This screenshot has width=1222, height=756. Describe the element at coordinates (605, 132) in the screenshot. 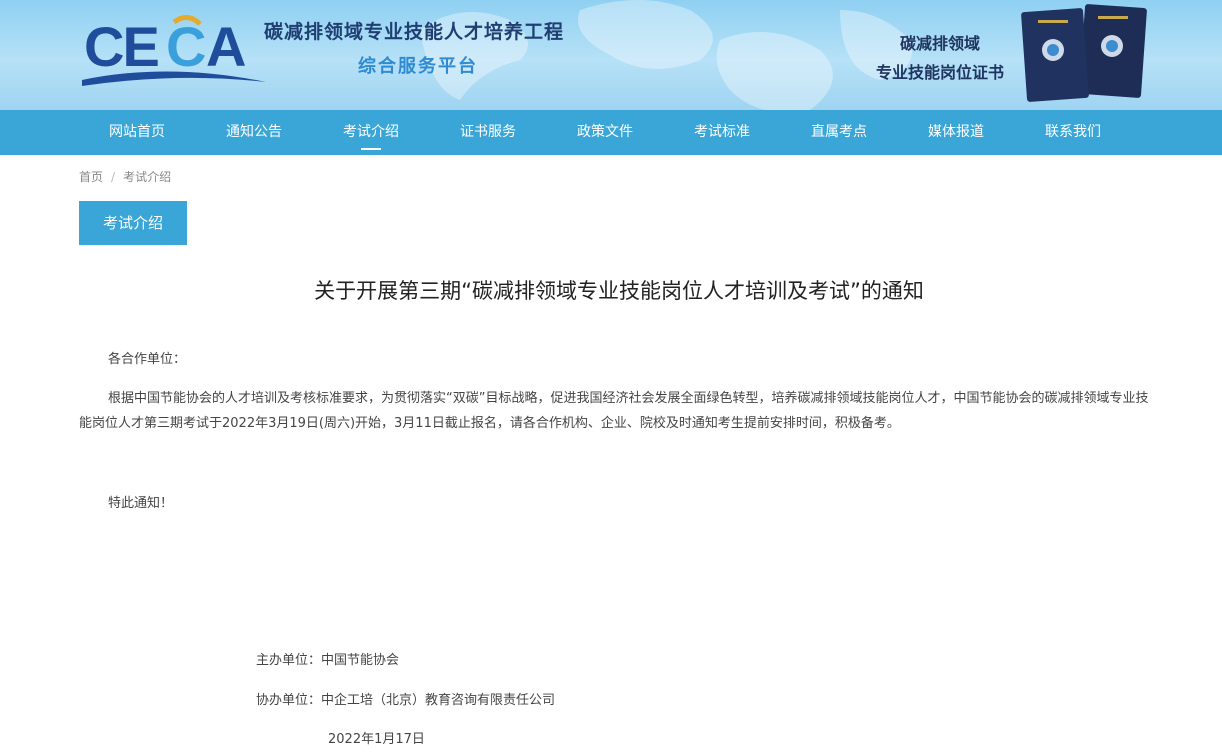

I see `nav-item-policy: 政策文件` at that location.